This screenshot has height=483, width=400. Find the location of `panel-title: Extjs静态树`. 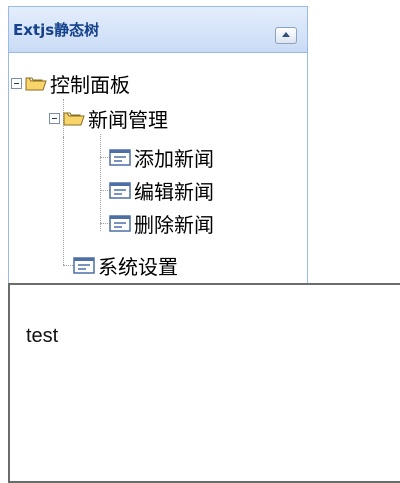

panel-title: Extjs静态树 is located at coordinates (56, 30).